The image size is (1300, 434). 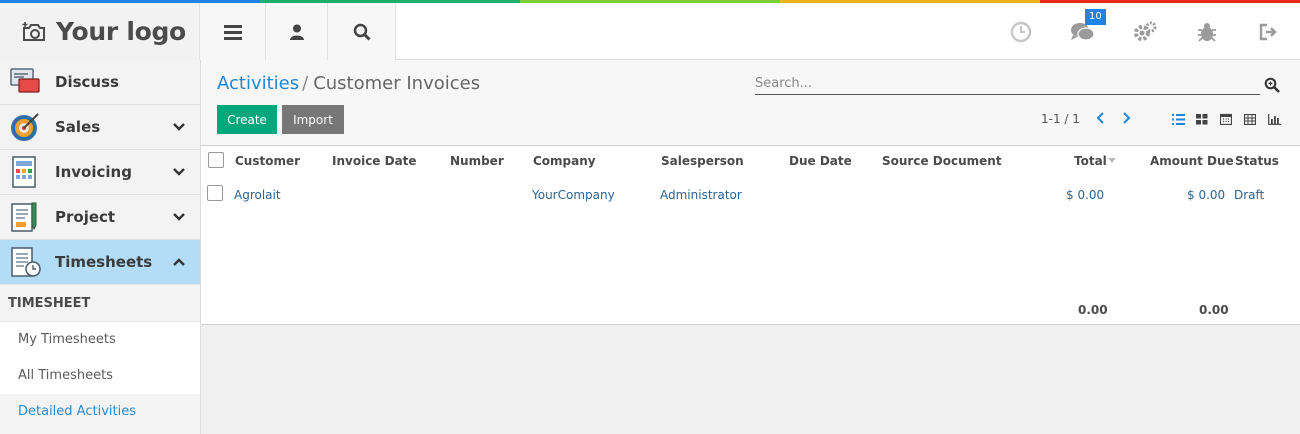 I want to click on camera-icon, so click(x=33, y=31).